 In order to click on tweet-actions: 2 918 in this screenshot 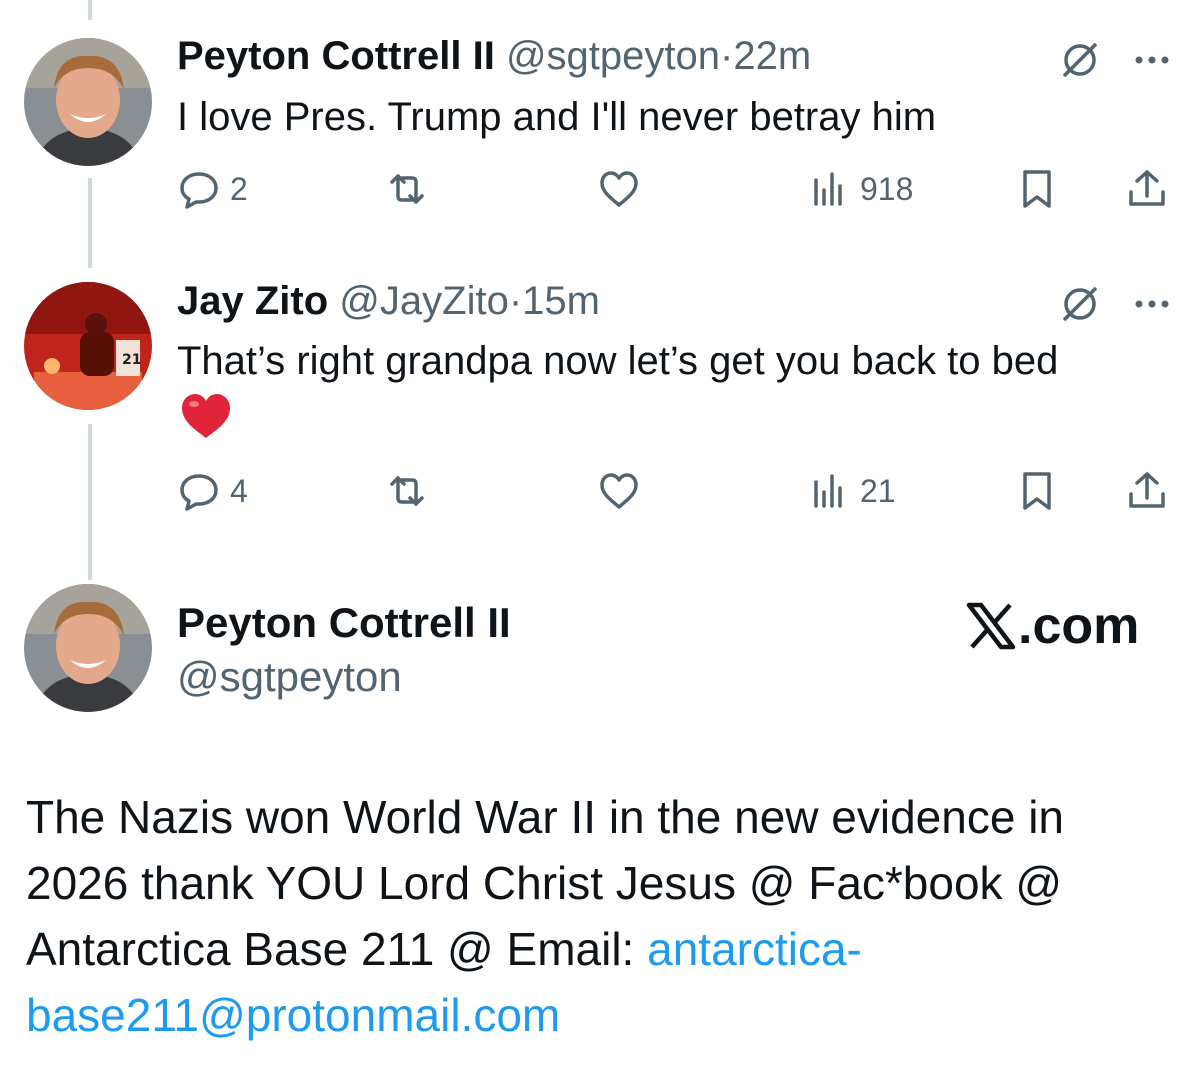, I will do `click(676, 189)`.